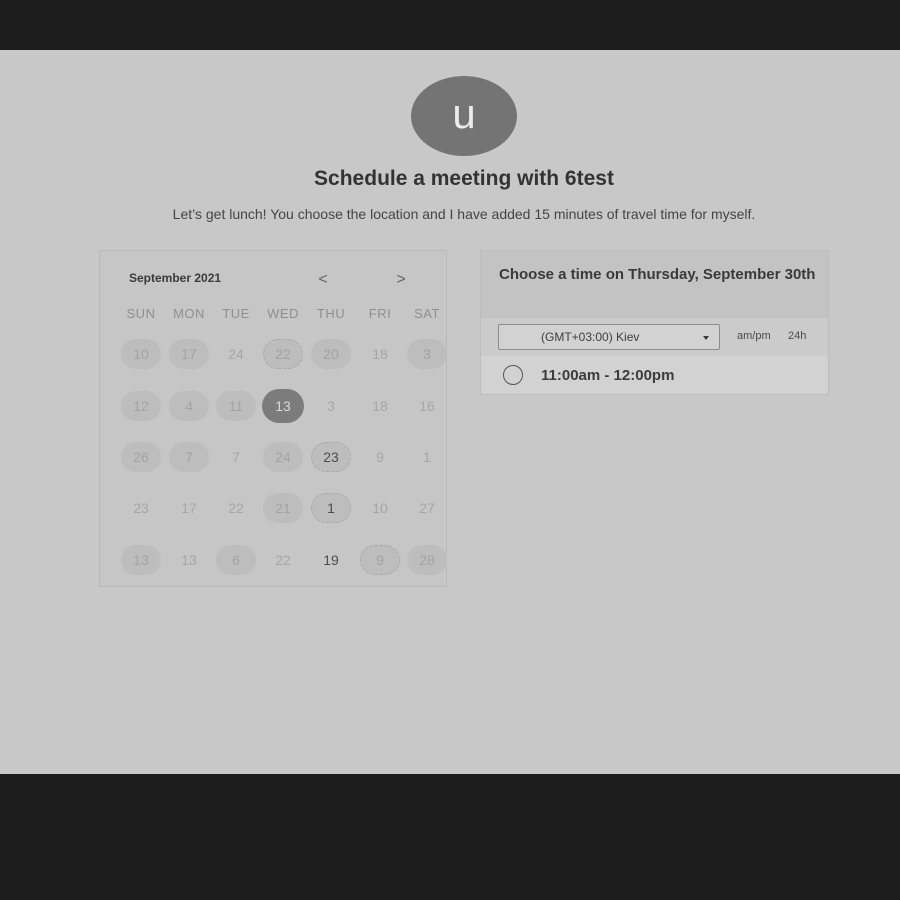 The image size is (900, 900). I want to click on avatar: u, so click(464, 116).